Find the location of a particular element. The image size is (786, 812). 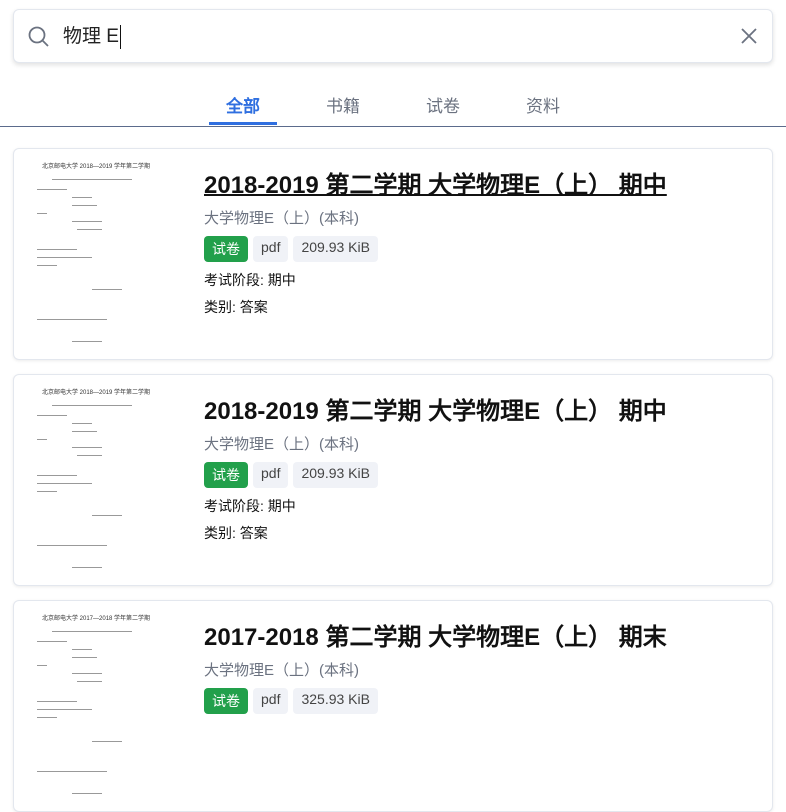

category-tabs: 全部 书籍 试卷 资料 is located at coordinates (393, 107).